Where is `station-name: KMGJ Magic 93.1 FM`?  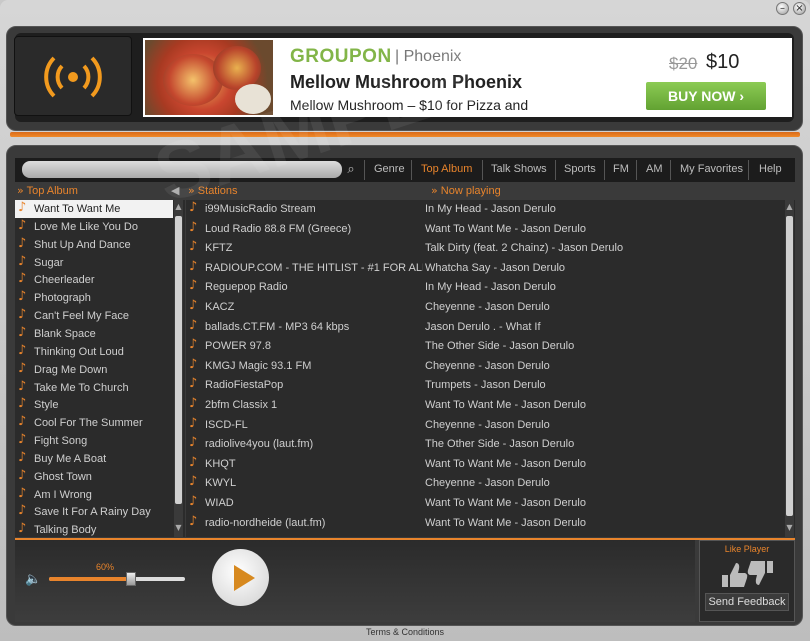
station-name: KMGJ Magic 93.1 FM is located at coordinates (258, 365).